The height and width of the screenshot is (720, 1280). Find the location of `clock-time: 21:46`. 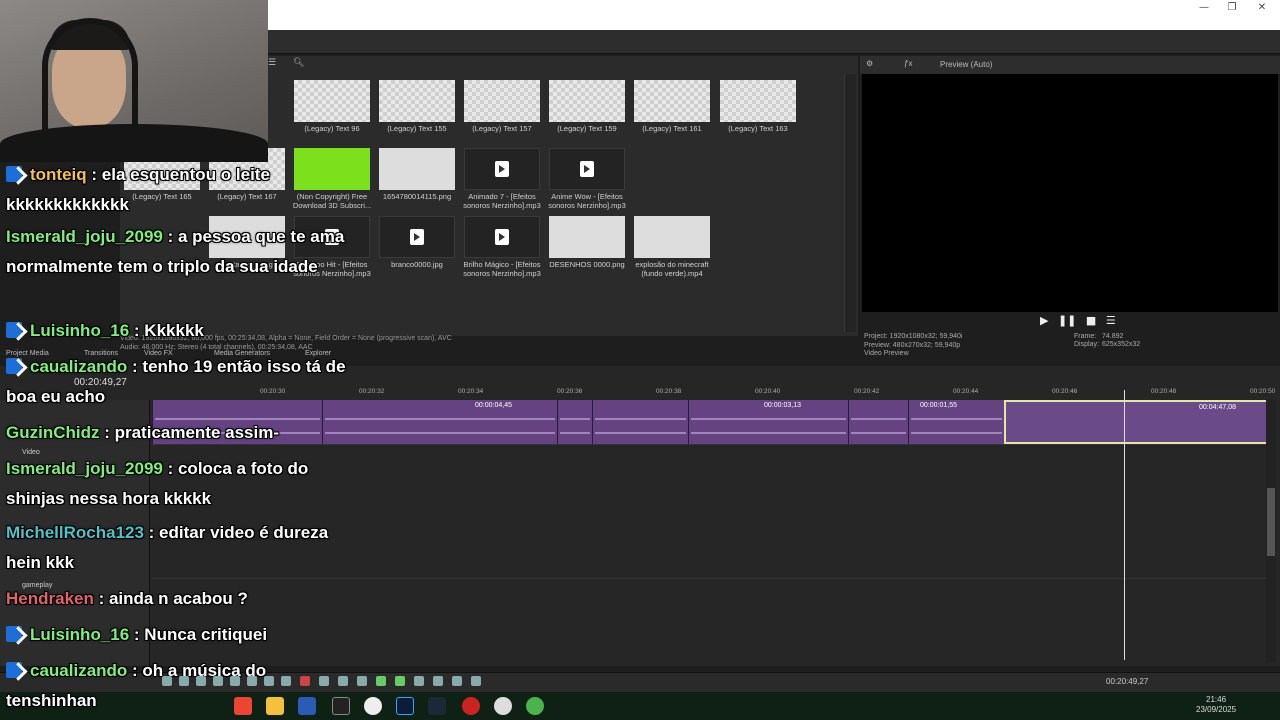

clock-time: 21:46 is located at coordinates (1216, 699).